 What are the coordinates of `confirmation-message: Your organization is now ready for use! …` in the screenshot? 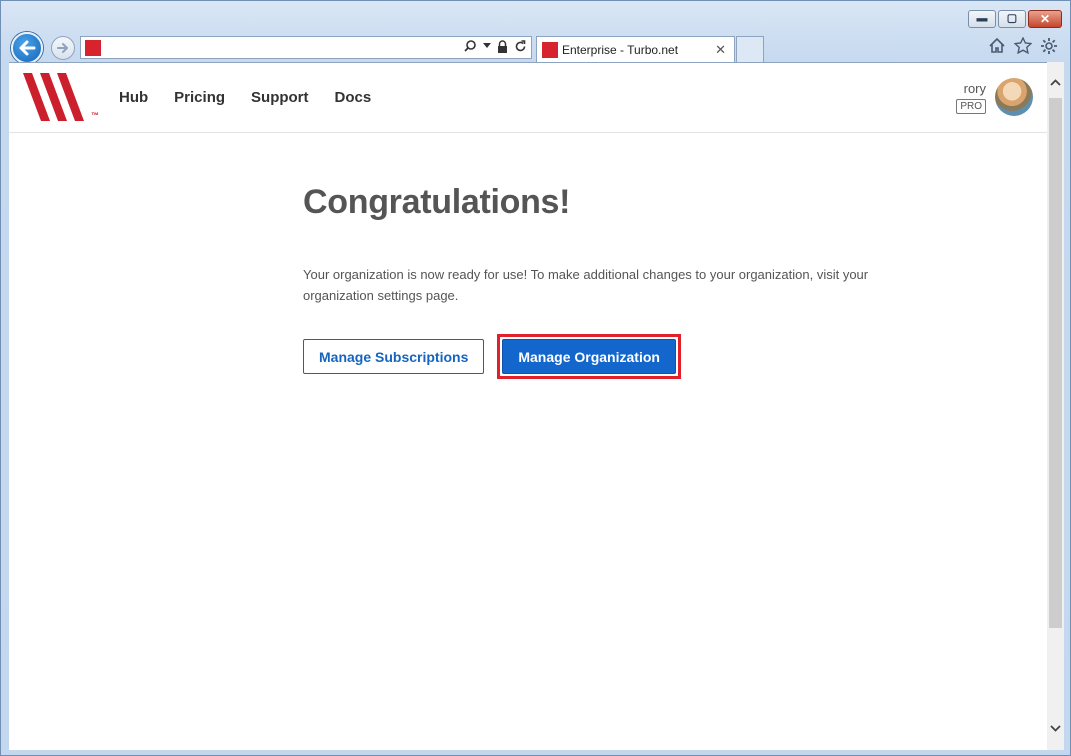 It's located at (586, 285).